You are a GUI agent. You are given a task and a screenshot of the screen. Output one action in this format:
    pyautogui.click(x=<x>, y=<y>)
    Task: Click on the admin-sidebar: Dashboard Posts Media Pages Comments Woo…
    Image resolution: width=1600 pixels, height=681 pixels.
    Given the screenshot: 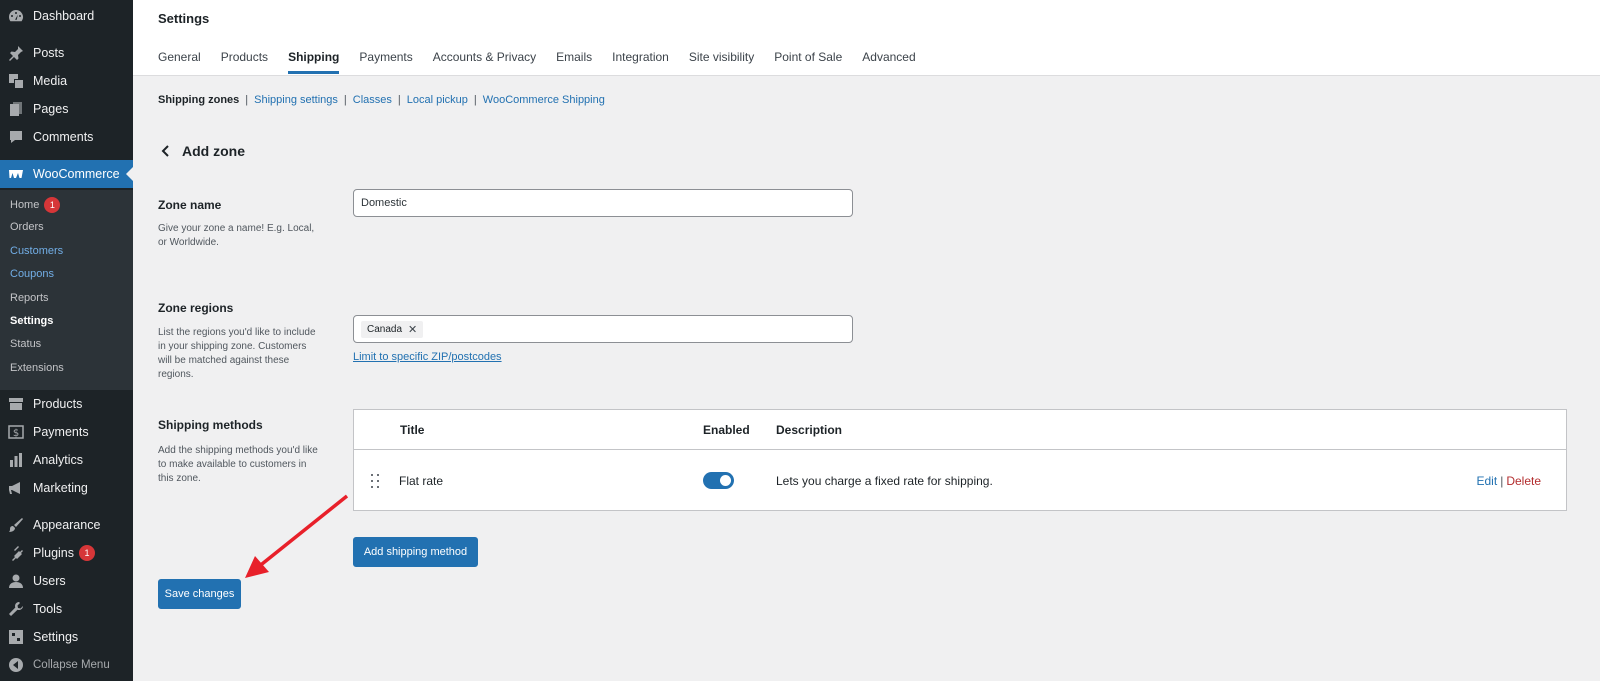 What is the action you would take?
    pyautogui.click(x=66, y=340)
    